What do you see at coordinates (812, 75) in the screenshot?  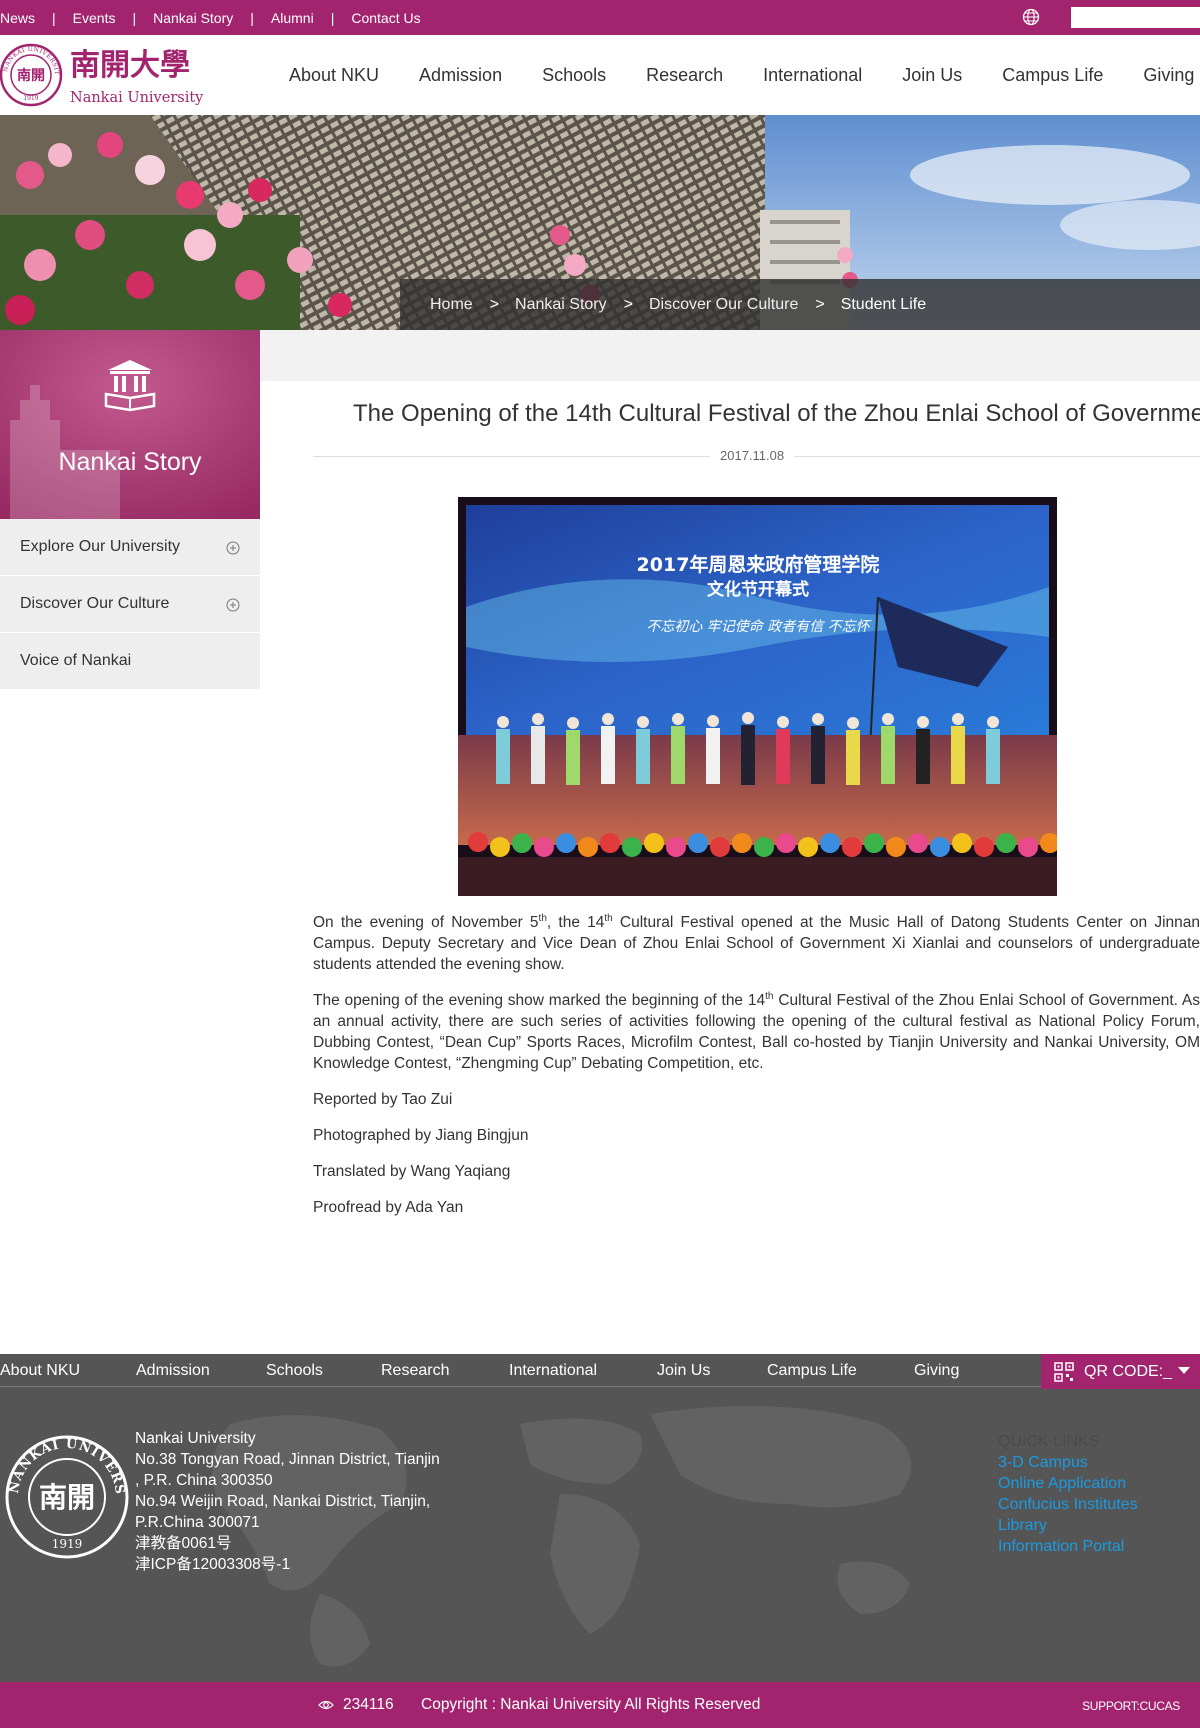 I see `nav-international: International` at bounding box center [812, 75].